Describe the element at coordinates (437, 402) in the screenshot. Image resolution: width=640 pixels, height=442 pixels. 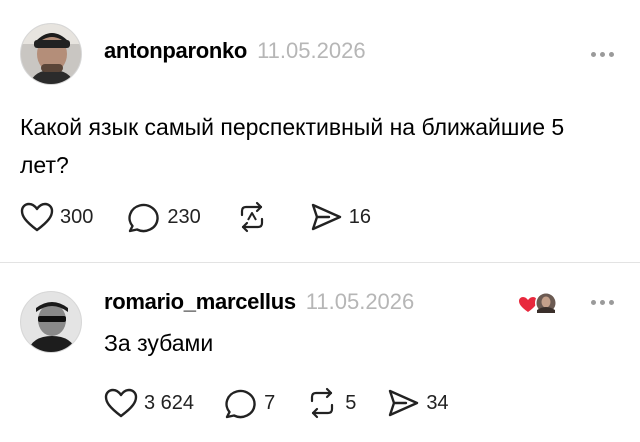
I see `share-count: 34` at that location.